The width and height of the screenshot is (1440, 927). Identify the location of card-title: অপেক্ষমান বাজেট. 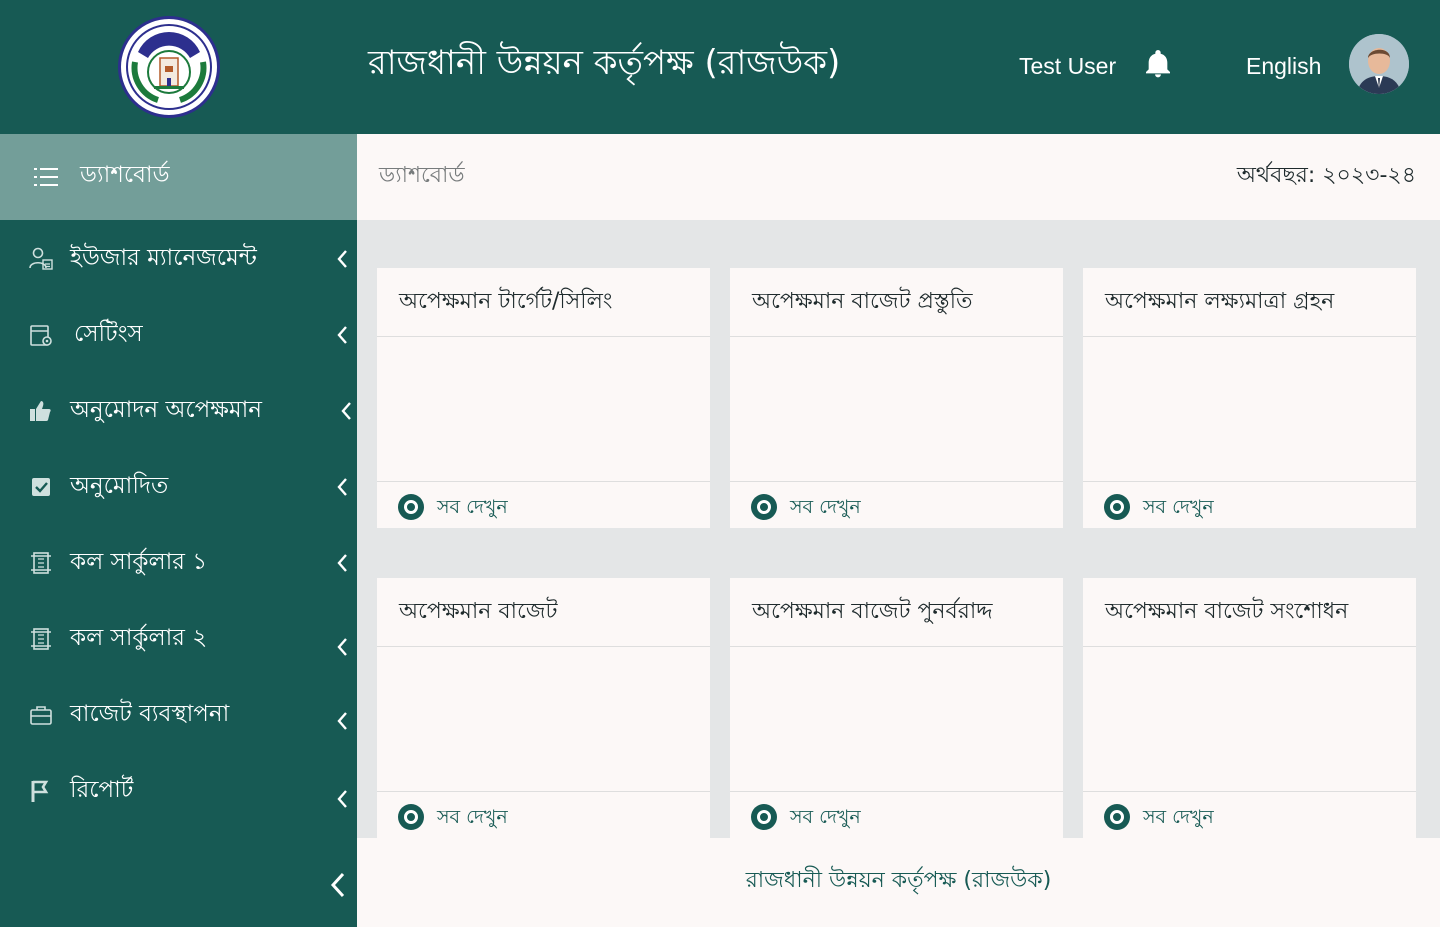
(478, 611).